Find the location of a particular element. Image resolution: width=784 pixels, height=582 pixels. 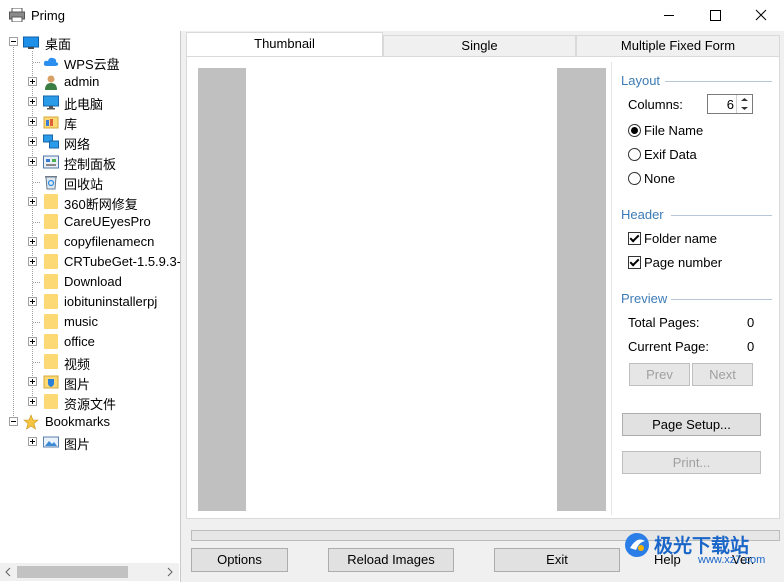

tree-item-label: Bookmarks is located at coordinates (78, 421).